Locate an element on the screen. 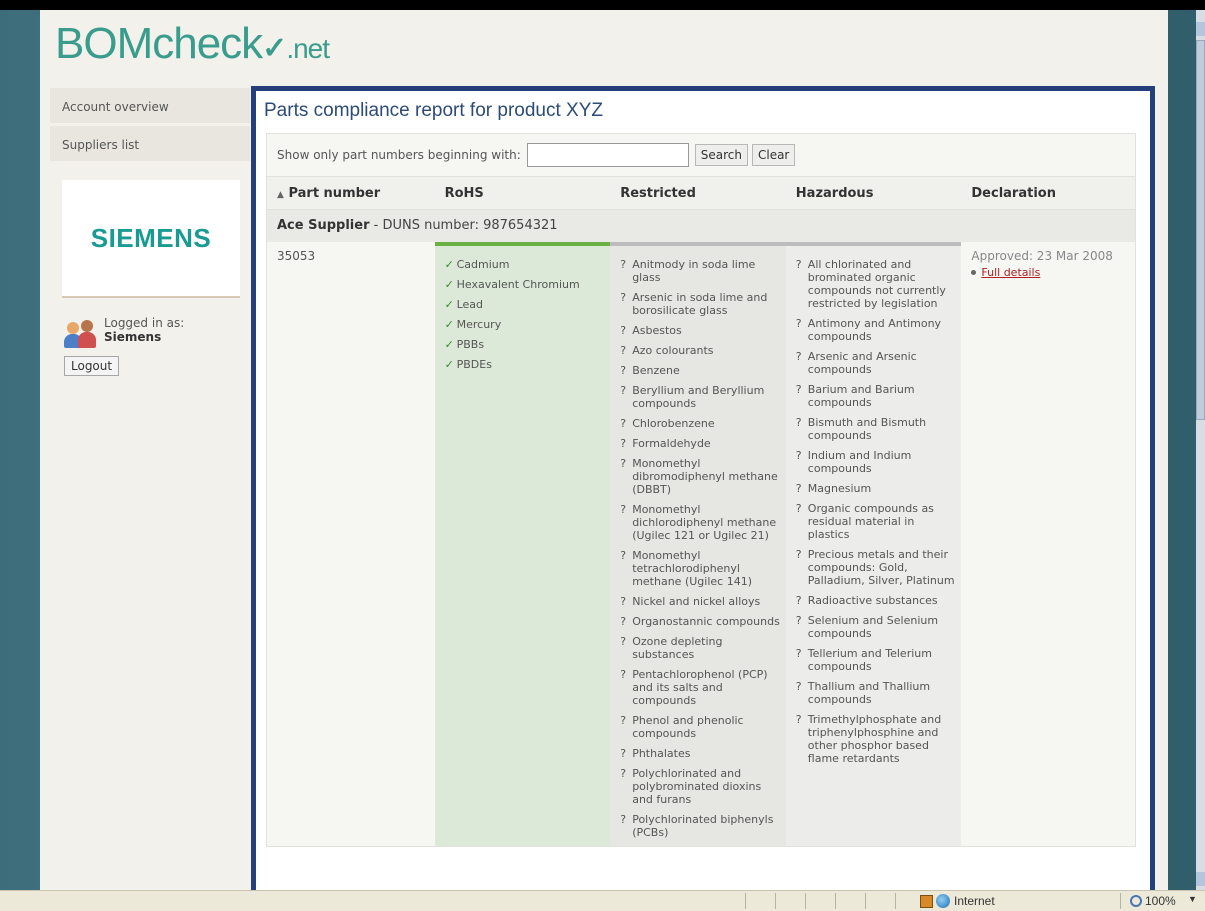 The image size is (1205, 911). sidebar-item-account-overview: Account overview is located at coordinates (150, 107).